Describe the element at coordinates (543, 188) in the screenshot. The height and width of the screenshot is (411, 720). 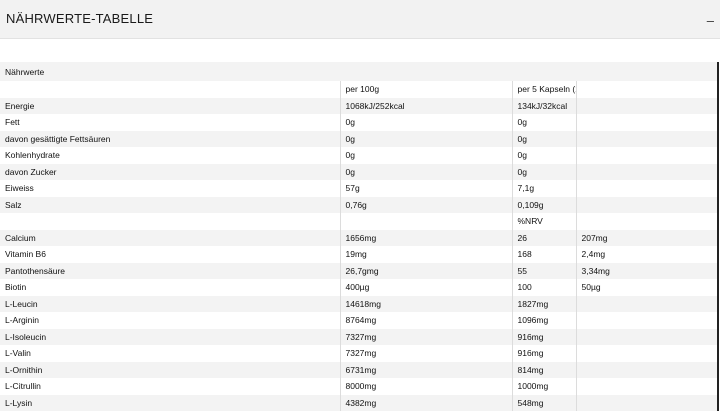
I see `table-cell: 7,1g` at that location.